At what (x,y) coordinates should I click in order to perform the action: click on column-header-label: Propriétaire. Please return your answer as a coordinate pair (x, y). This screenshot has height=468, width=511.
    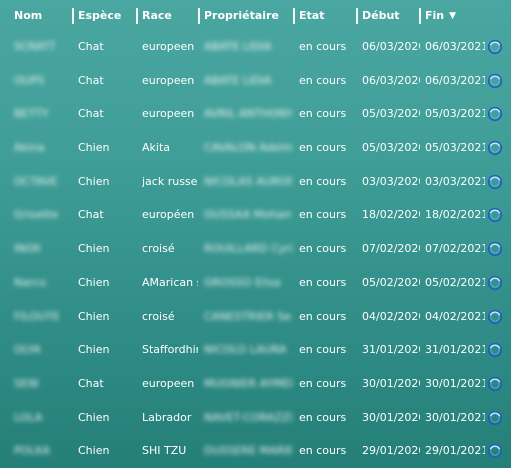
    Looking at the image, I should click on (241, 15).